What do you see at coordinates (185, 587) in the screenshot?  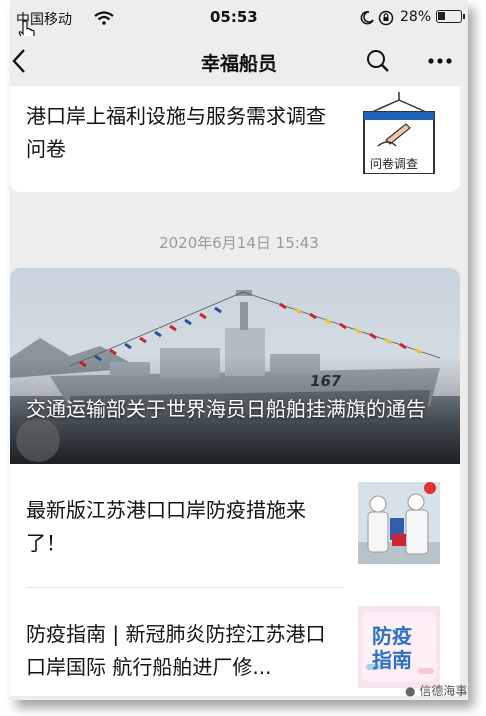 I see `divider` at bounding box center [185, 587].